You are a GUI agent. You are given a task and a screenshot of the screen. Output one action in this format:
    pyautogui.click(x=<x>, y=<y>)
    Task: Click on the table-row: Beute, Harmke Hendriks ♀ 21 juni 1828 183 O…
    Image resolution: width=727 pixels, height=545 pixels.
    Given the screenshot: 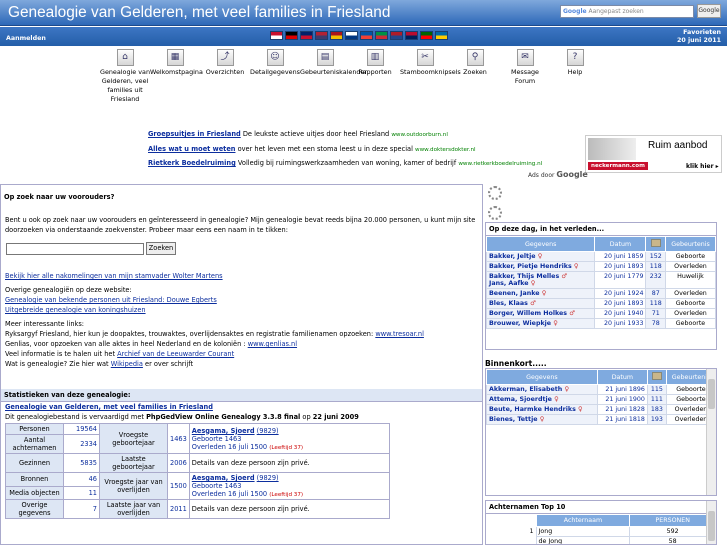 What is the action you would take?
    pyautogui.click(x=601, y=409)
    